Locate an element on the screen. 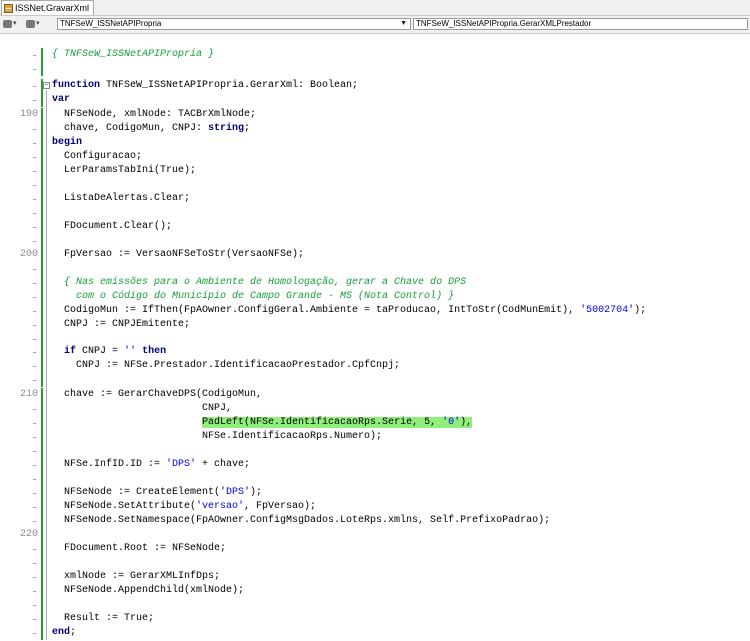 This screenshot has height=641, width=750. code-text: FDocument.Root := NFSeNode; is located at coordinates (139, 548).